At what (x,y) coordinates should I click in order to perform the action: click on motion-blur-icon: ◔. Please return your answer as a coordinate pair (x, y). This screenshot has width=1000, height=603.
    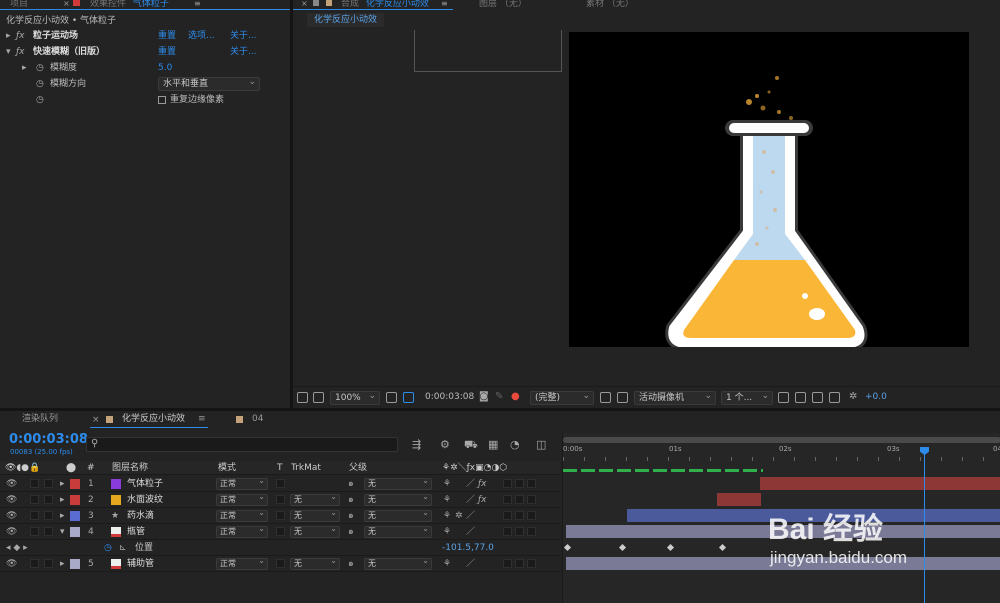
    Looking at the image, I should click on (515, 444).